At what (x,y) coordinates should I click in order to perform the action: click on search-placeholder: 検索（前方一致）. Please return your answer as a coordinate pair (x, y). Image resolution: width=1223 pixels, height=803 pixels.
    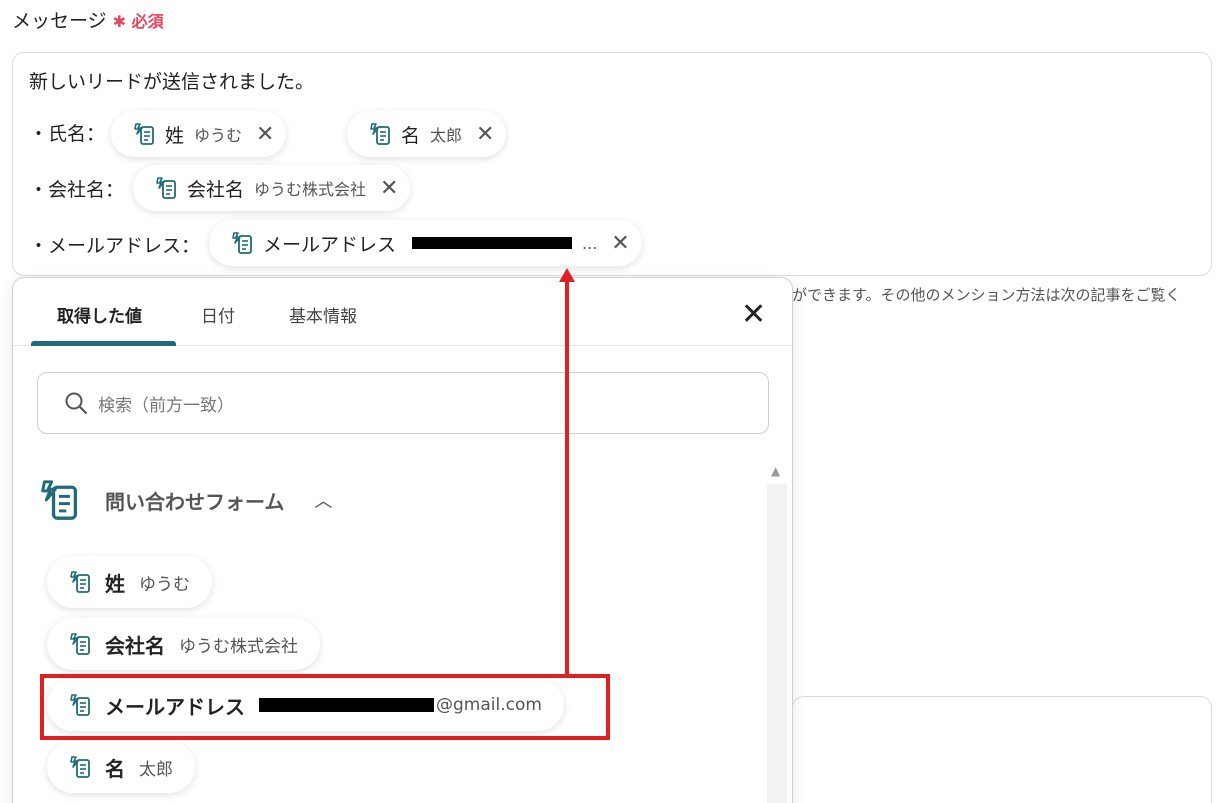
    Looking at the image, I should click on (166, 405).